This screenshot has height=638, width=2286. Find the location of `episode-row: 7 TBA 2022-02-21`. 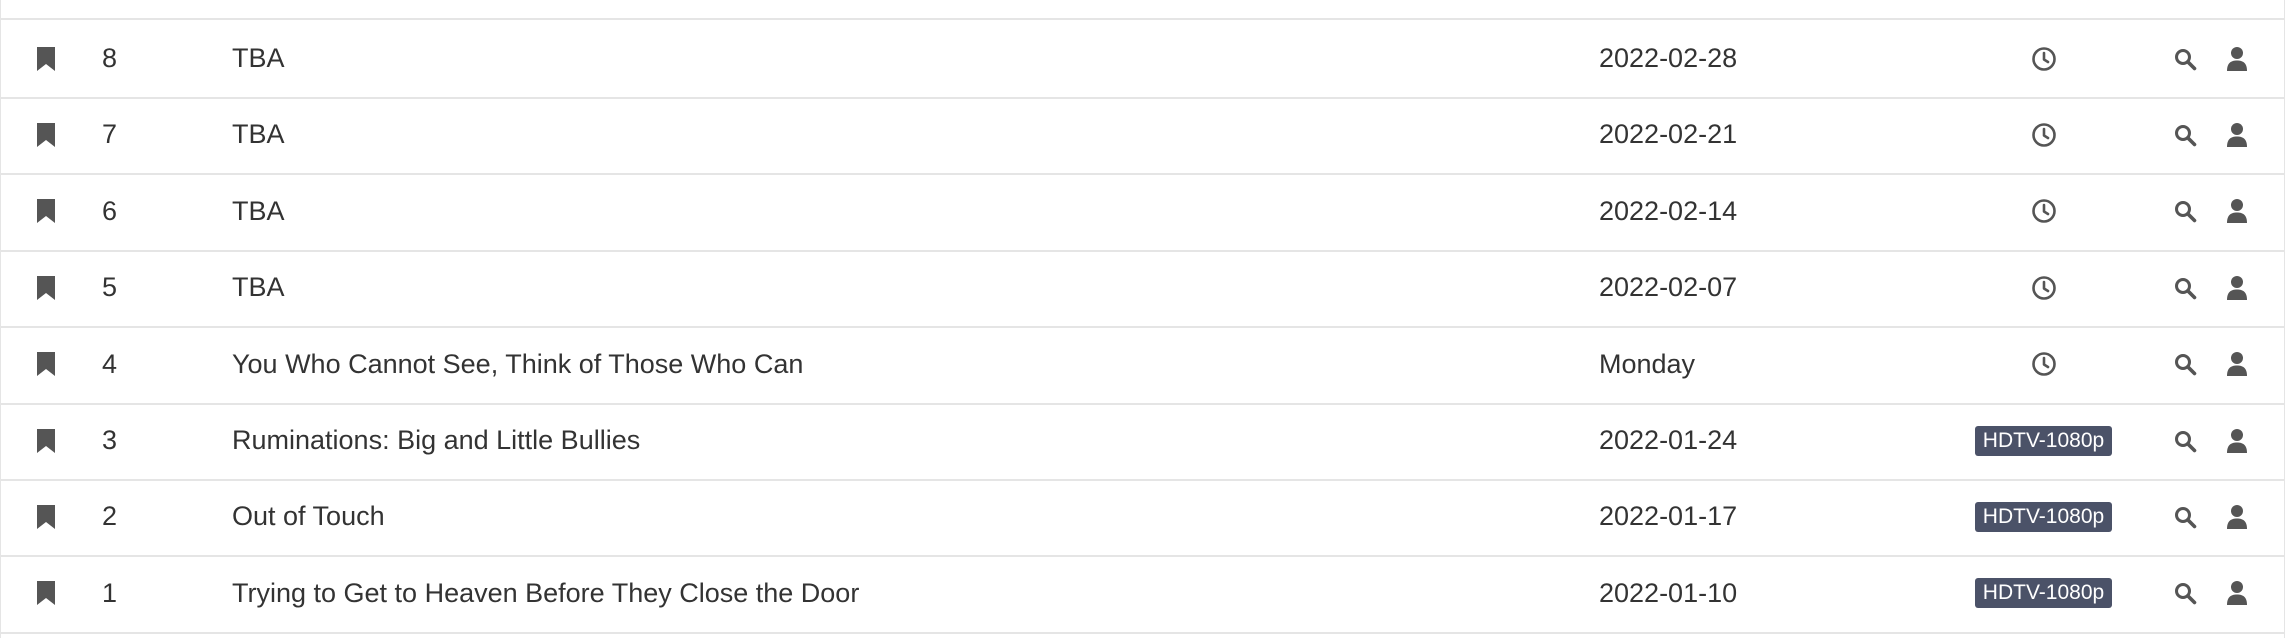

episode-row: 7 TBA 2022-02-21 is located at coordinates (1142, 136).